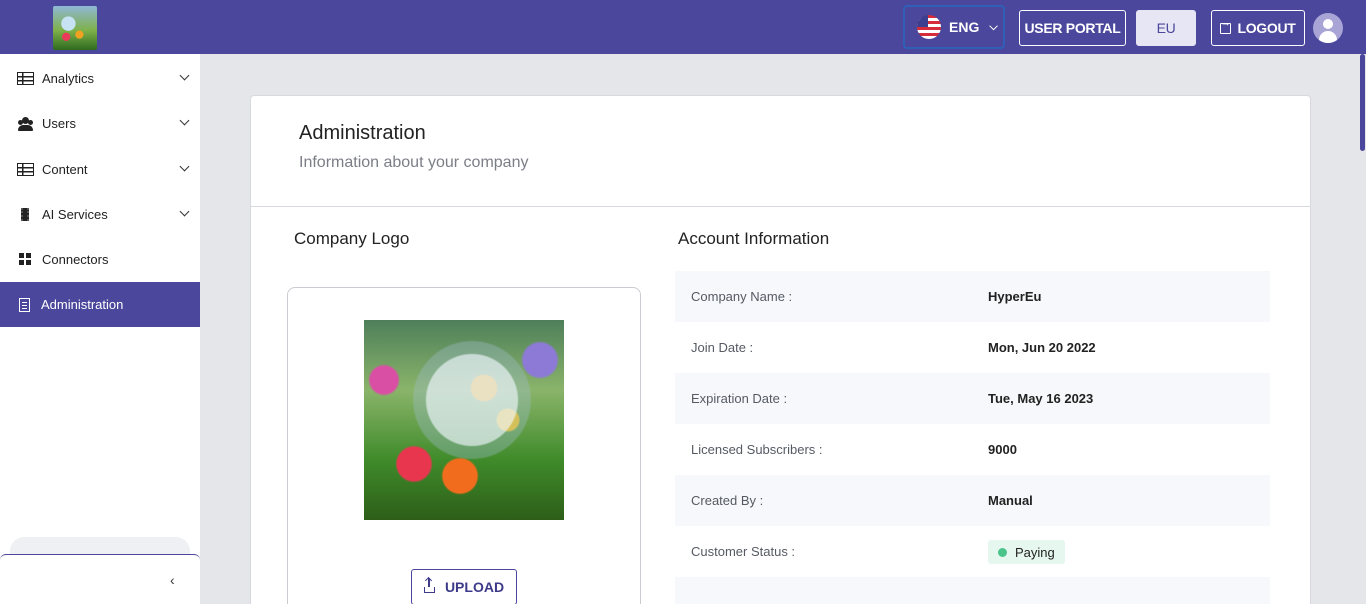 The width and height of the screenshot is (1366, 604). Describe the element at coordinates (429, 585) in the screenshot. I see `upload-icon` at that location.